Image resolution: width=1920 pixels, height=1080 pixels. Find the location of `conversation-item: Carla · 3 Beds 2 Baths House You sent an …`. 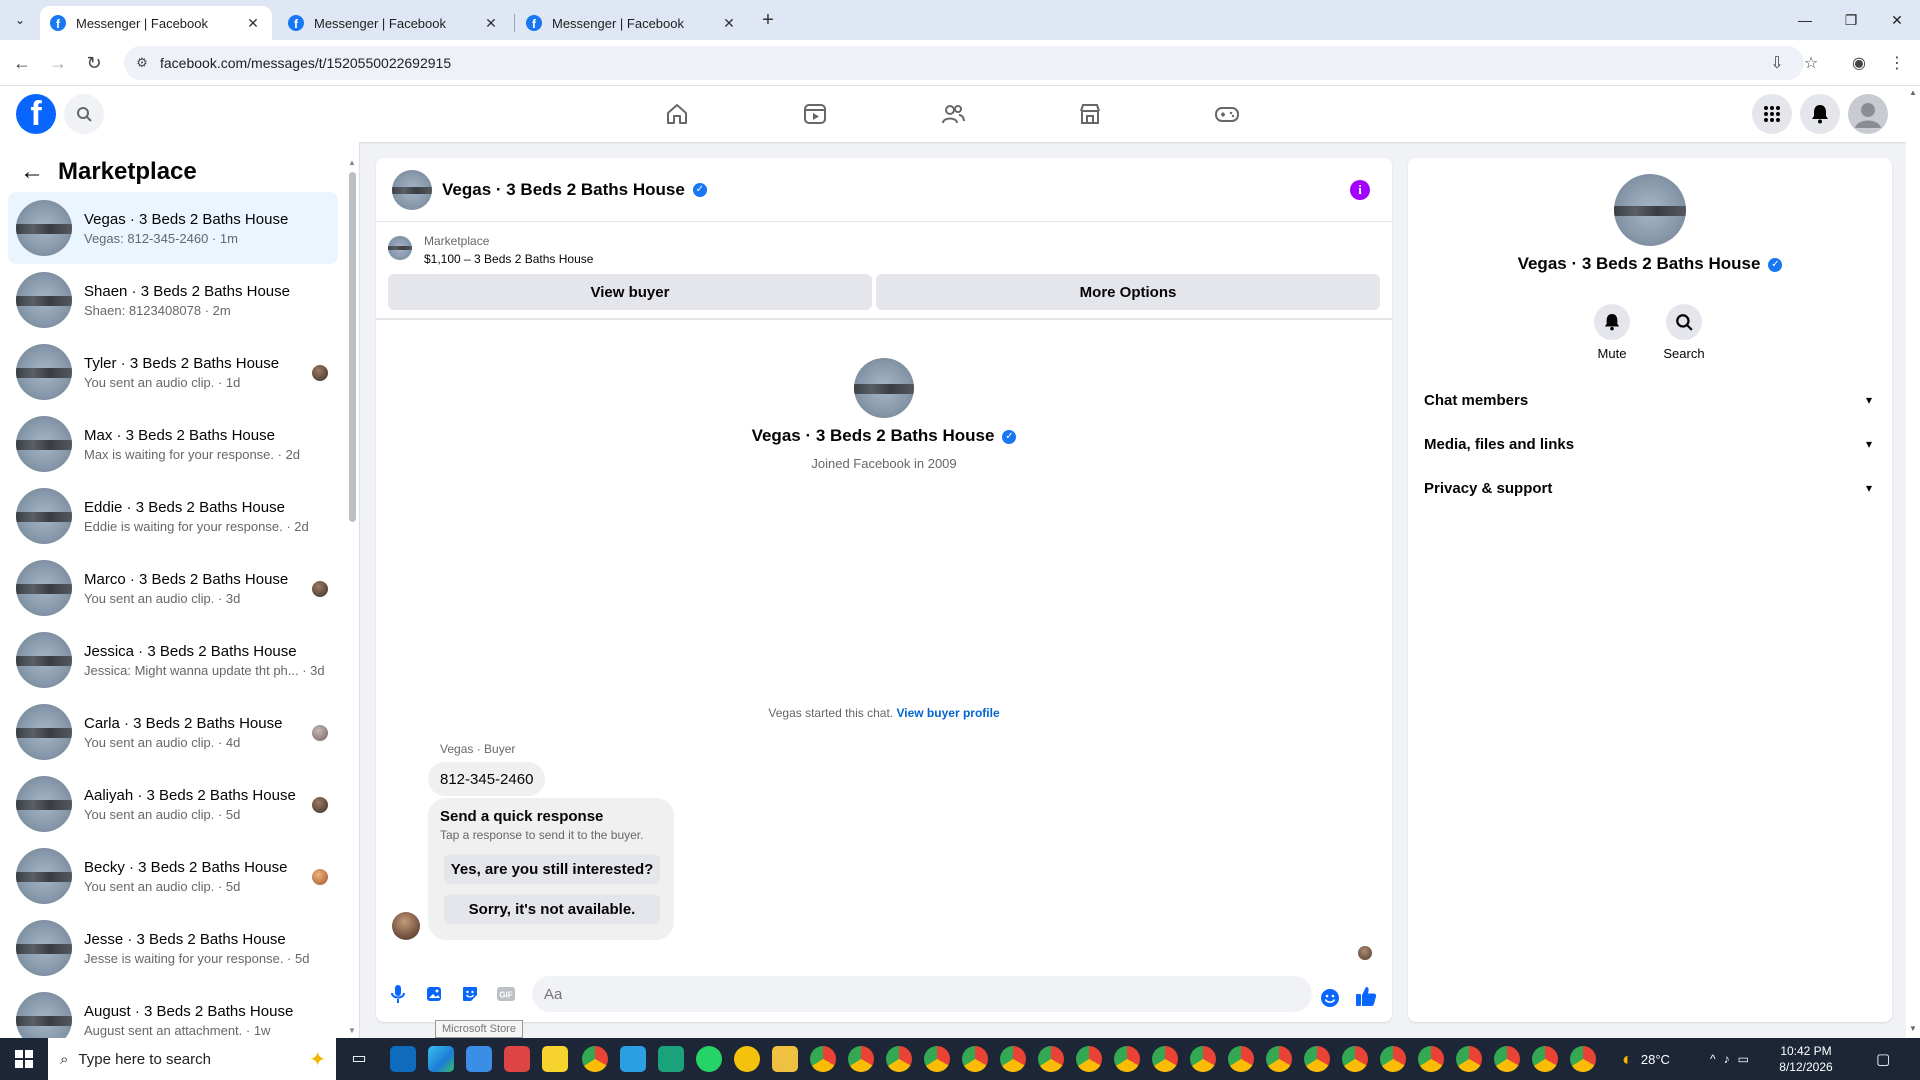

conversation-item: Carla · 3 Beds 2 Baths House You sent an … is located at coordinates (173, 732).